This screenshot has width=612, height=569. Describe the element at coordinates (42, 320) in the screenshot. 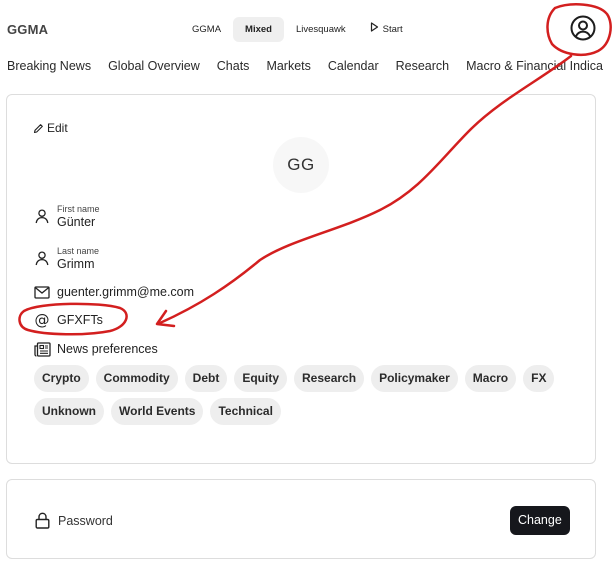

I see `at-icon: @` at that location.